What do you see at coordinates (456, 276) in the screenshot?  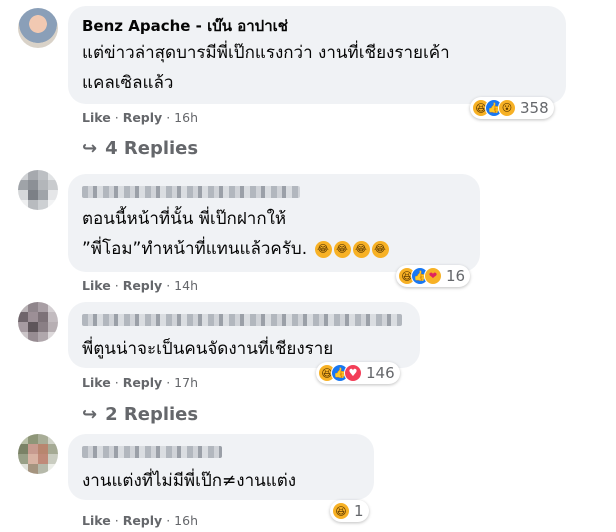 I see `reaction-count: 16` at bounding box center [456, 276].